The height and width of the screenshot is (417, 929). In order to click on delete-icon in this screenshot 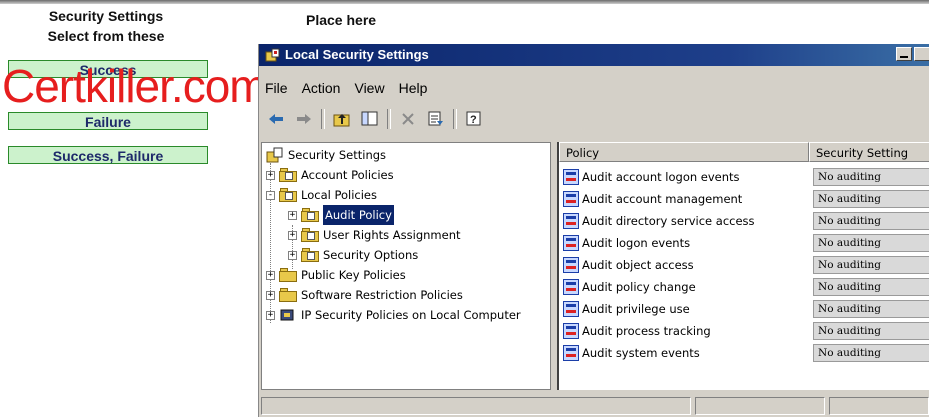, I will do `click(408, 119)`.